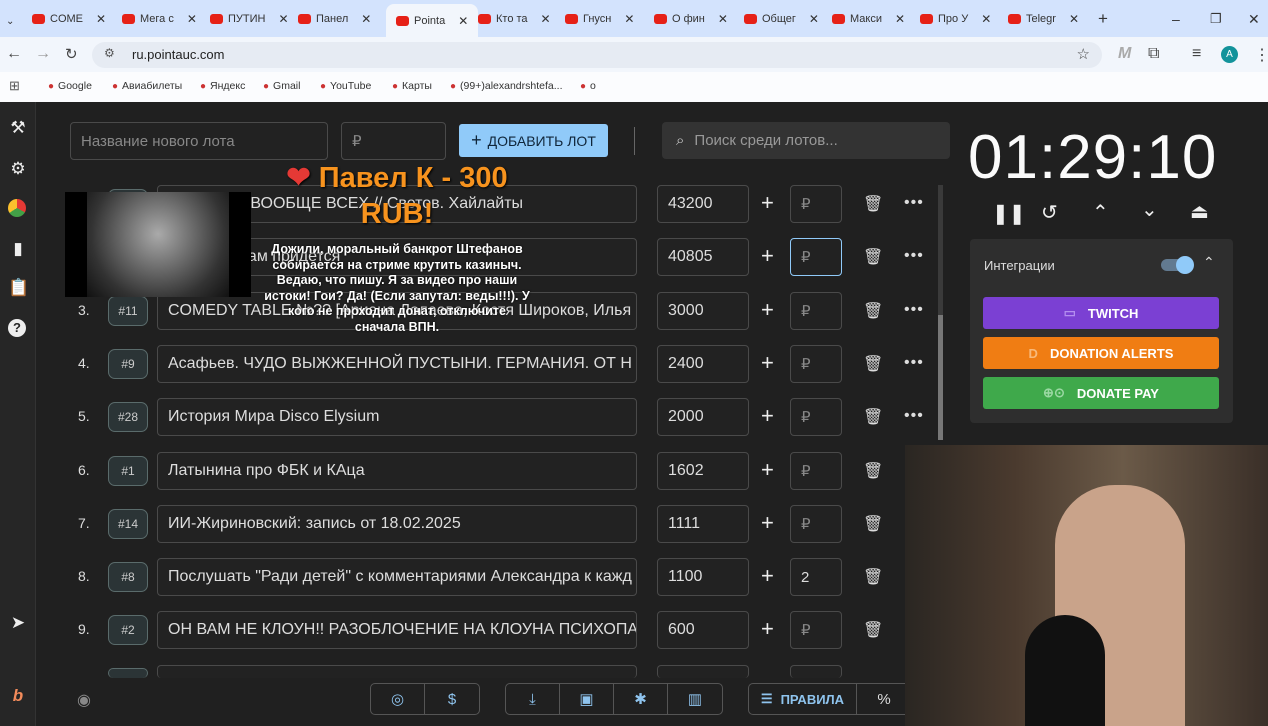  What do you see at coordinates (84, 700) in the screenshot?
I see `visibility-eye-icon: ◉` at bounding box center [84, 700].